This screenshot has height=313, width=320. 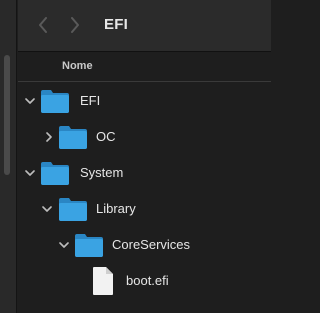 I want to click on list-item: System, so click(x=144, y=173).